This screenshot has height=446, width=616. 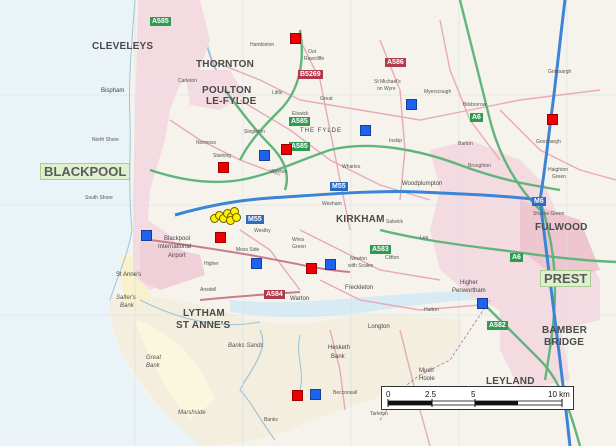 I want to click on place-label: Sharoe Green, so click(x=549, y=214).